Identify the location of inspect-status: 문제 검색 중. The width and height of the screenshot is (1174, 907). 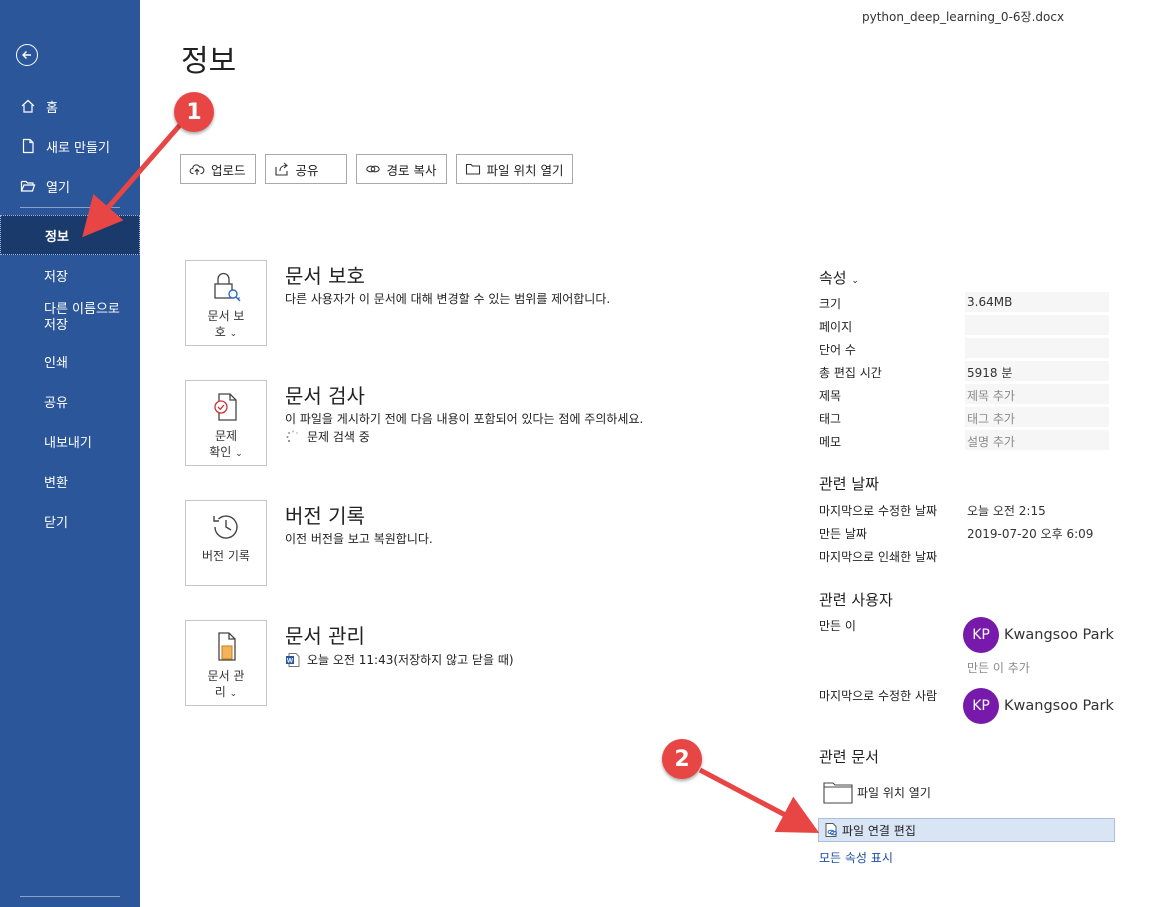
(327, 436).